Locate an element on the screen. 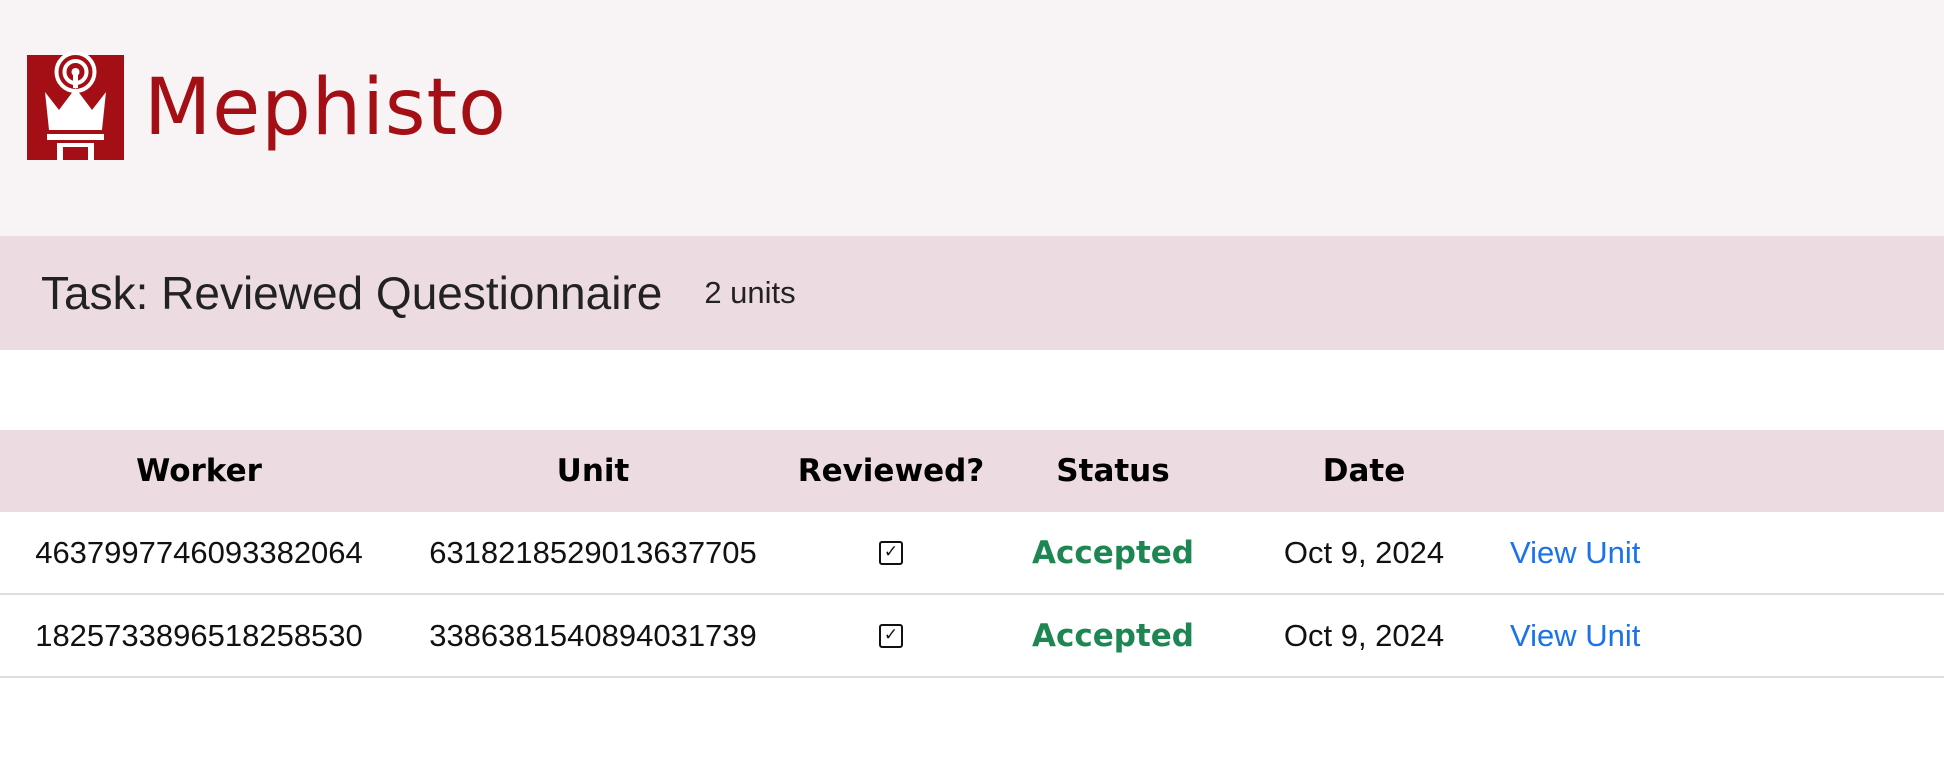  worker-id: 4637997746093382064 is located at coordinates (199, 552).